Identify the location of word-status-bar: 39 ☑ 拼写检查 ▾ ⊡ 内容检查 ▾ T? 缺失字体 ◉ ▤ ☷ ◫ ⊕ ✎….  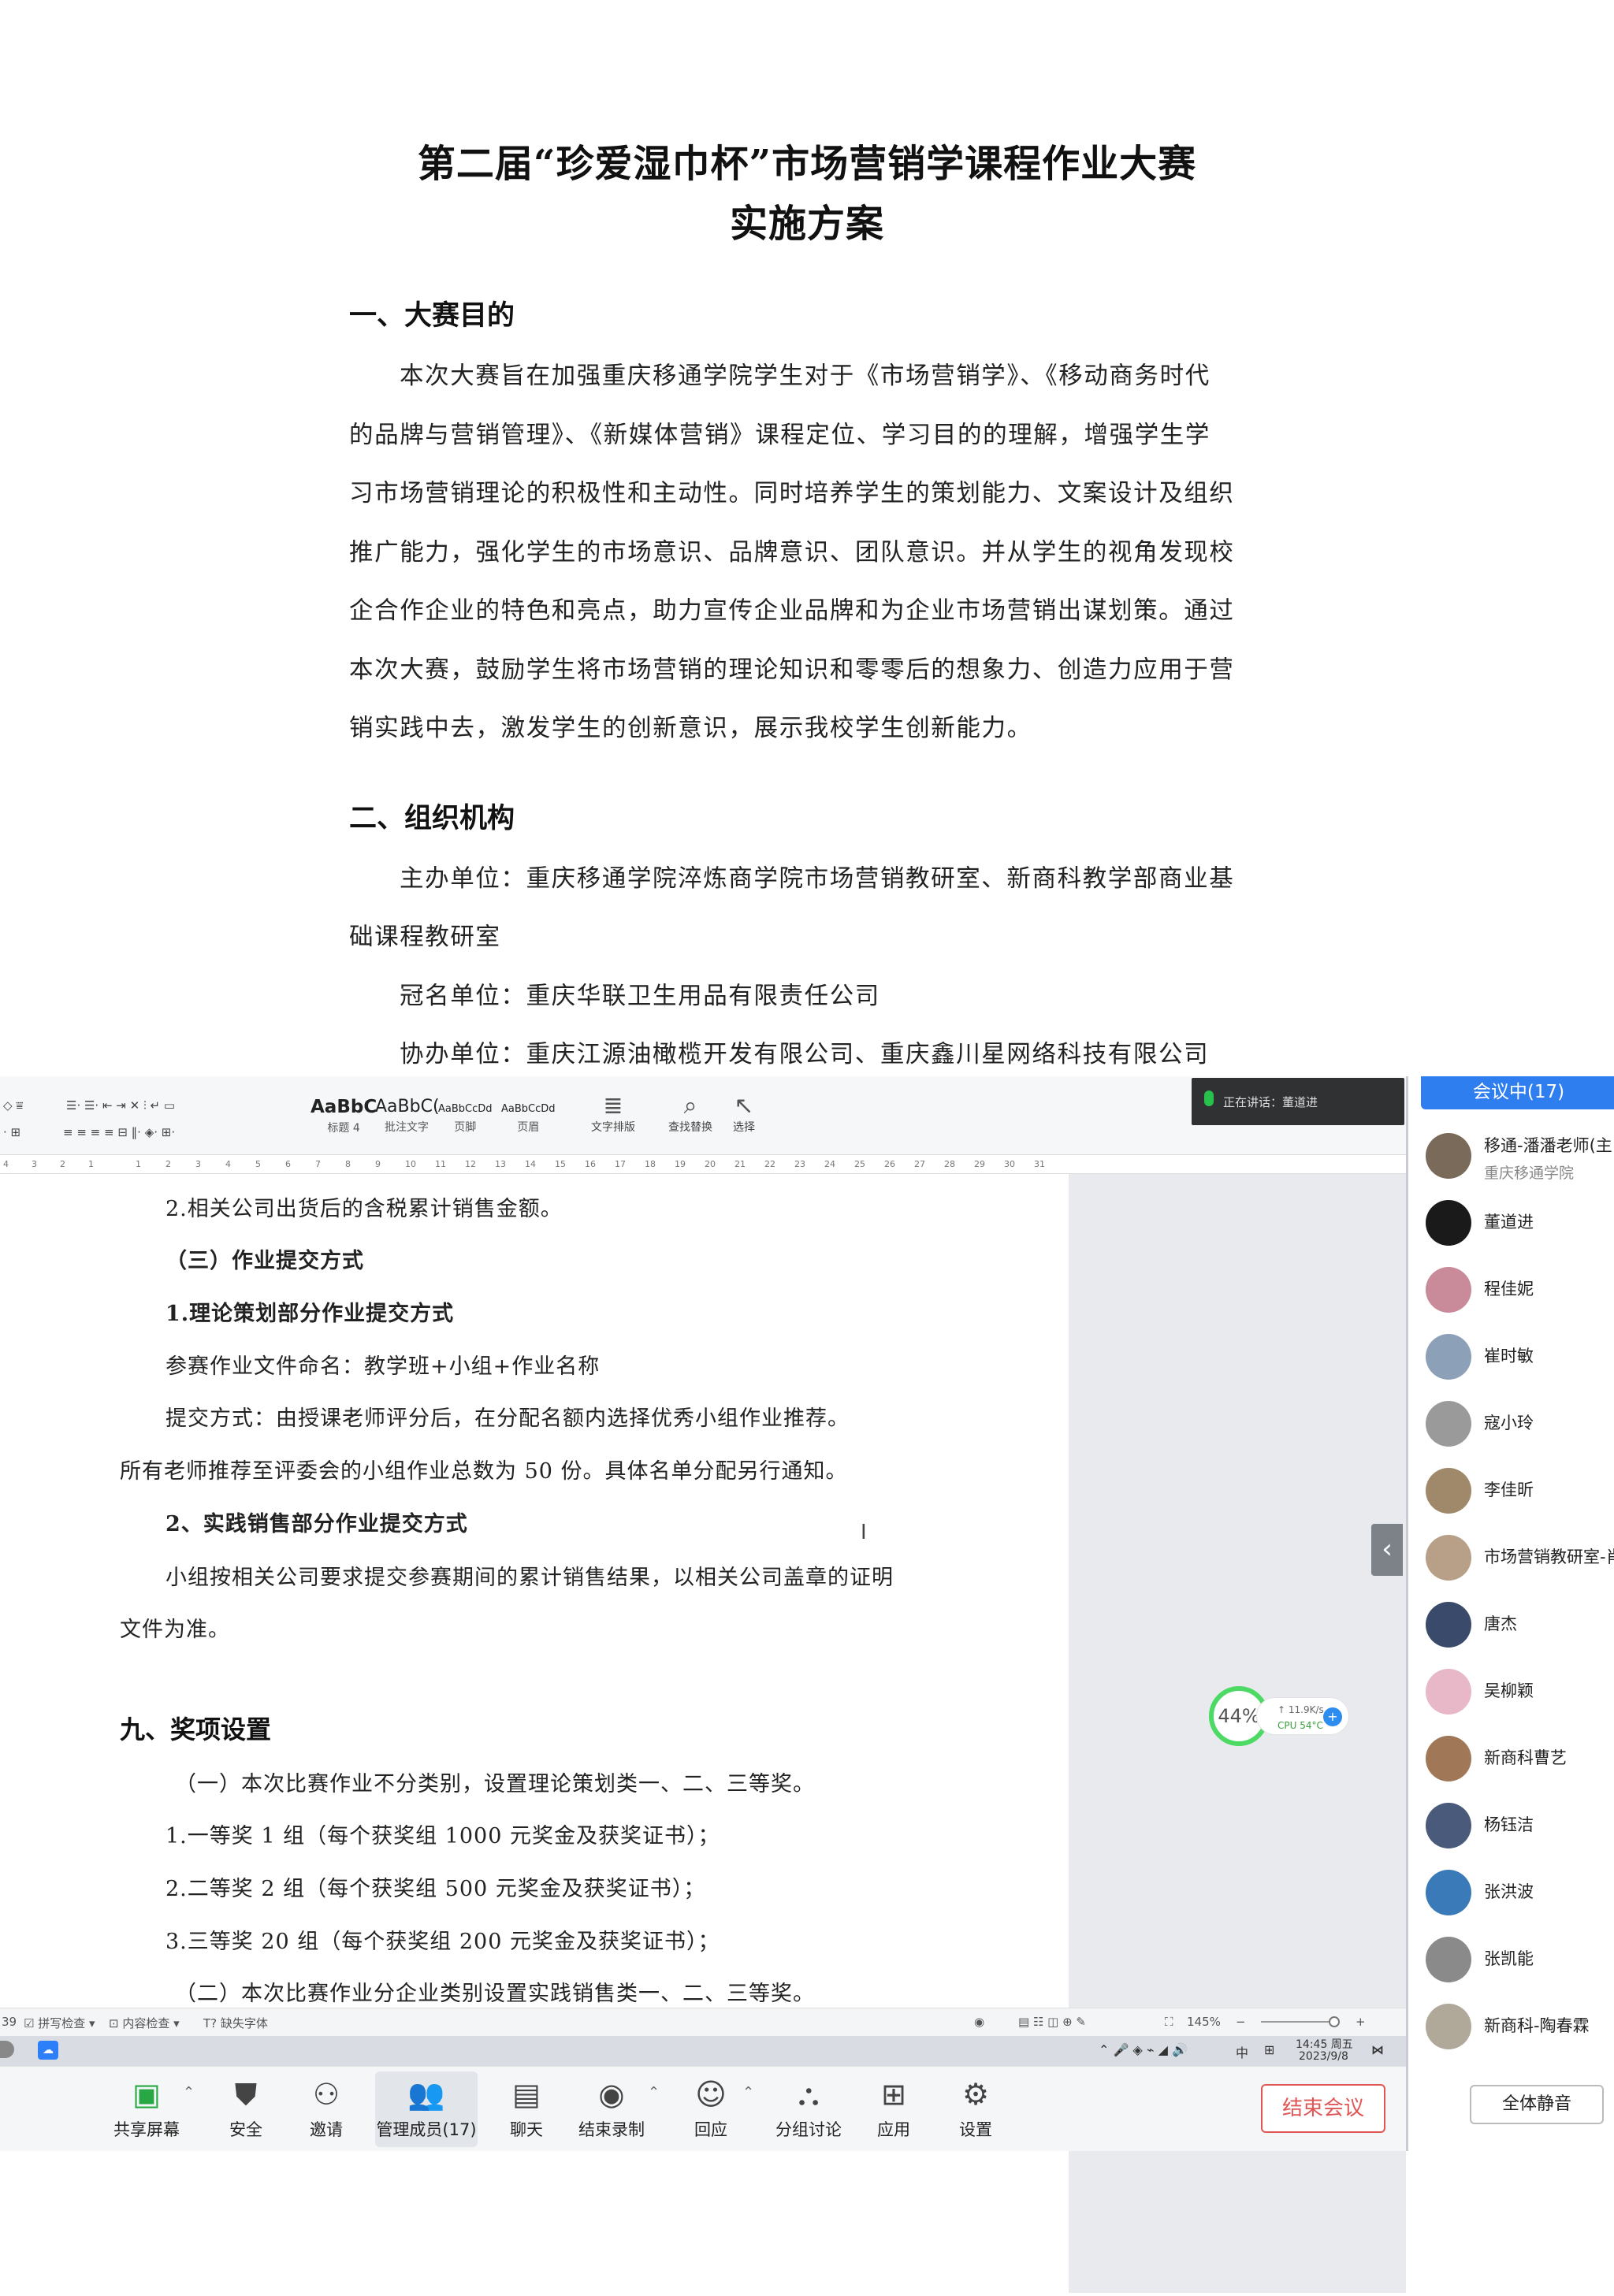
(703, 2022).